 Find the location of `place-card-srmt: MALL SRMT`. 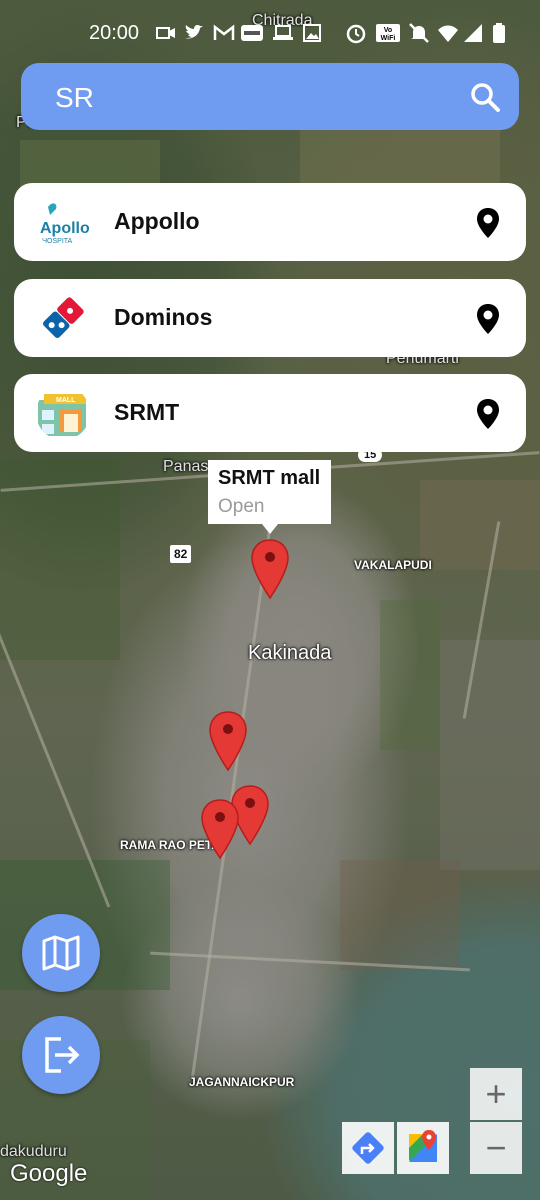

place-card-srmt: MALL SRMT is located at coordinates (270, 413).